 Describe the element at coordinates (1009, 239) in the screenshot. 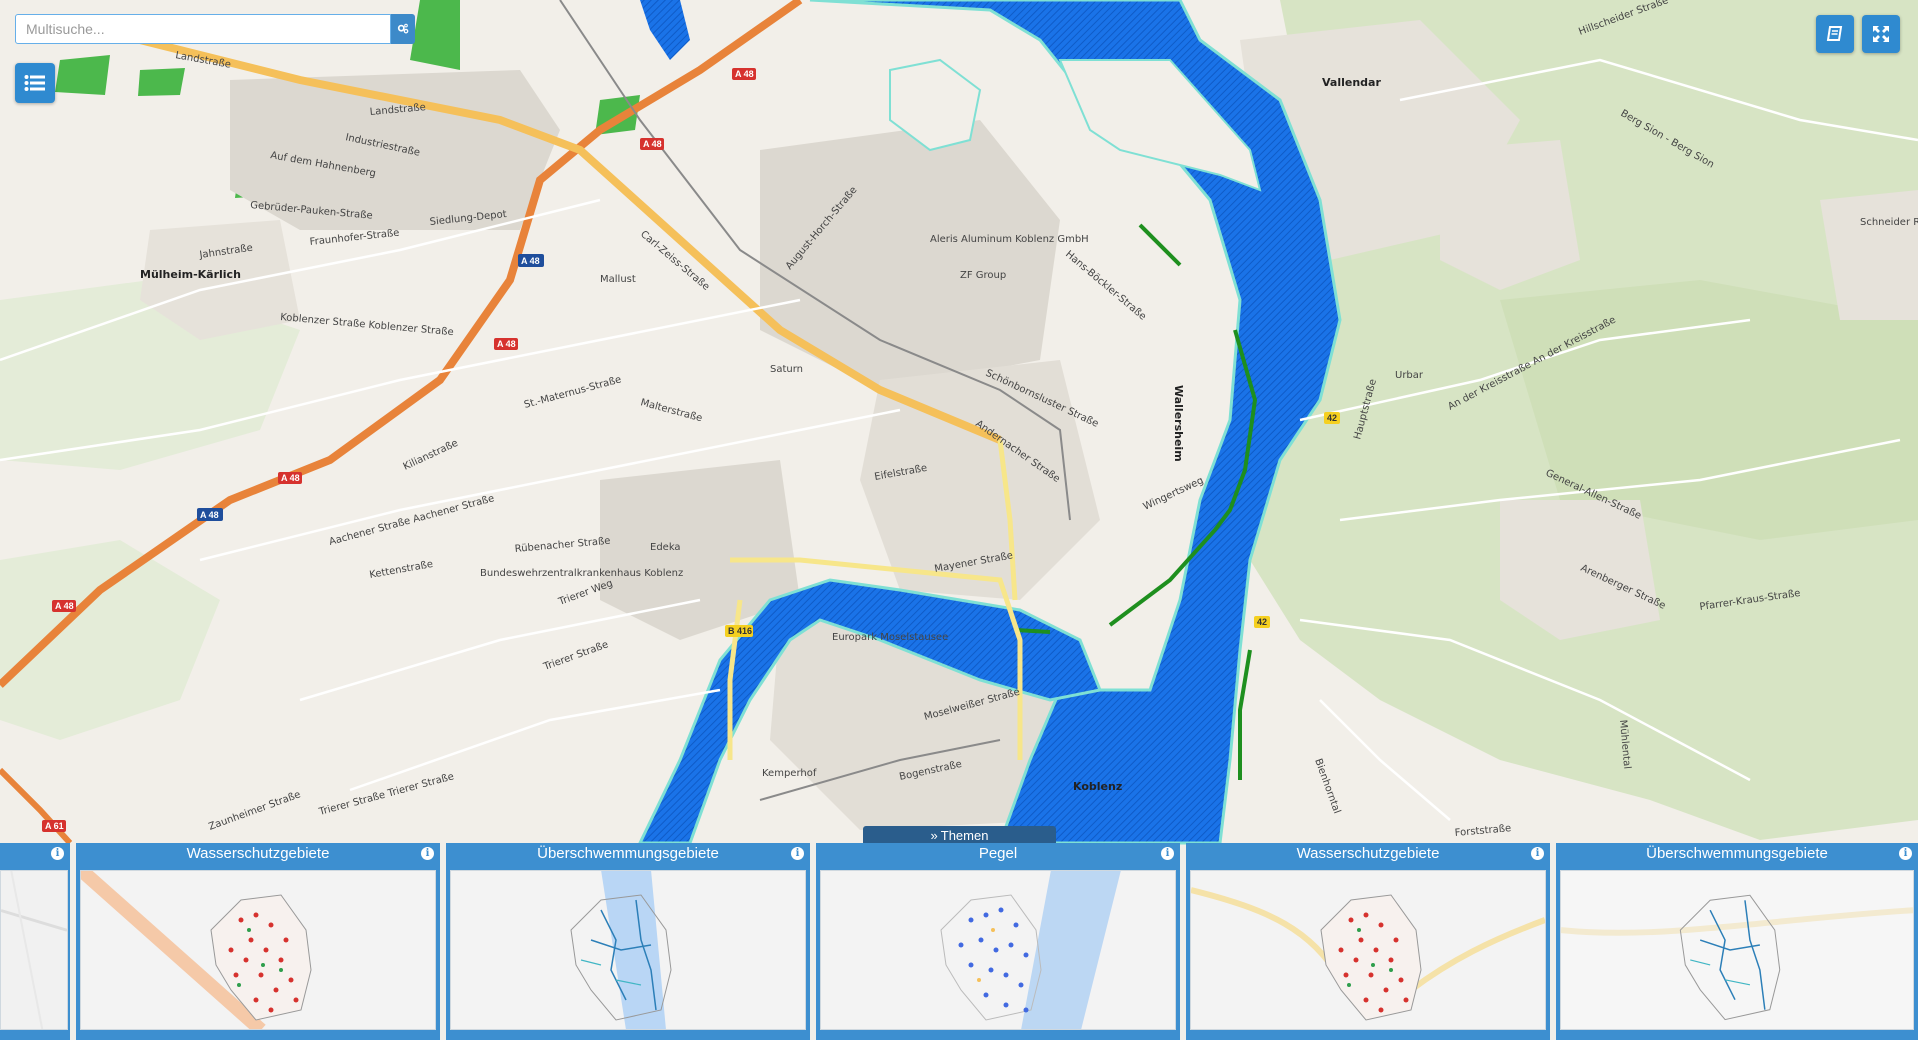

I see `label-aleris: Aleris Aluminum Koblenz GmbH` at that location.